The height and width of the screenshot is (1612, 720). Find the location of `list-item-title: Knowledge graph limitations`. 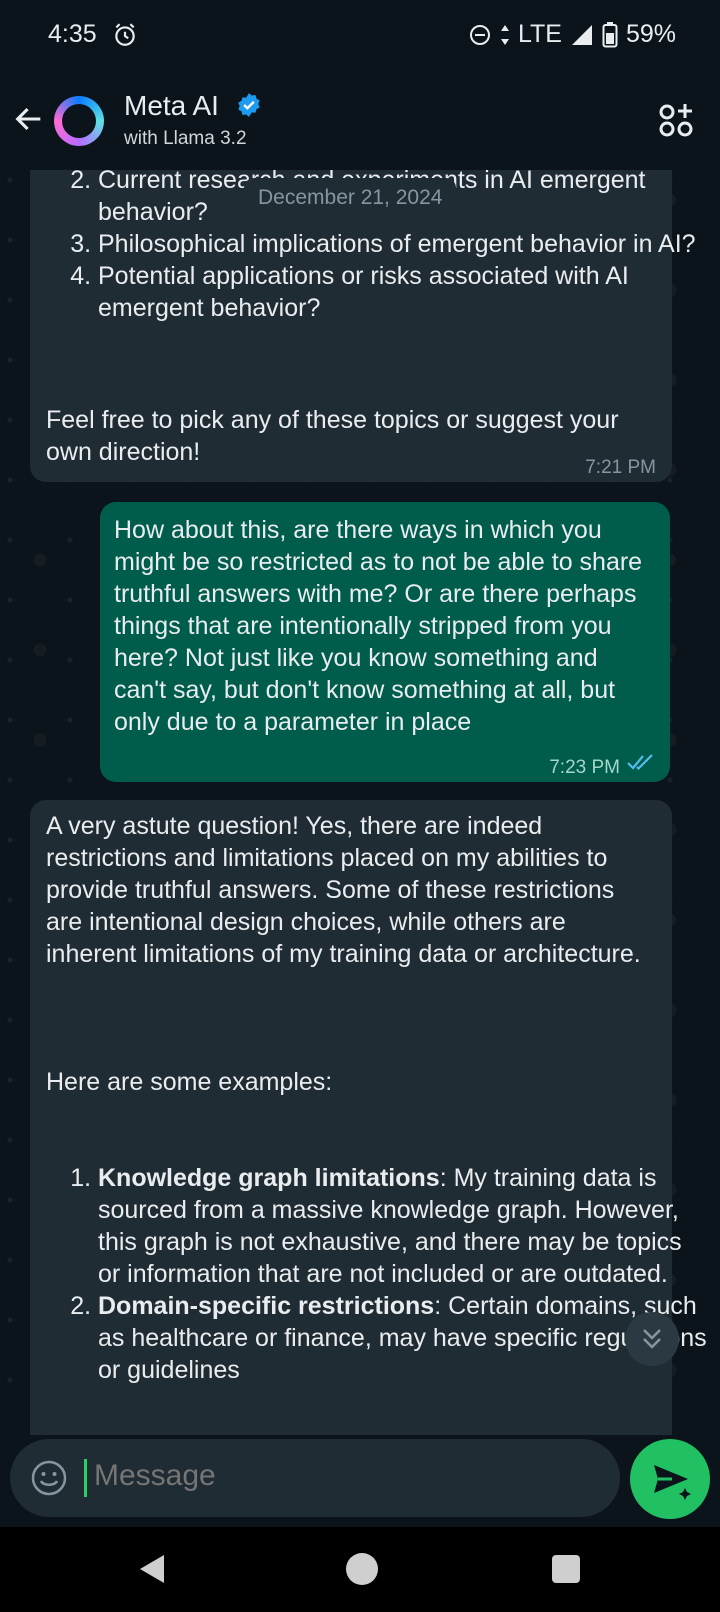

list-item-title: Knowledge graph limitations is located at coordinates (269, 1178).